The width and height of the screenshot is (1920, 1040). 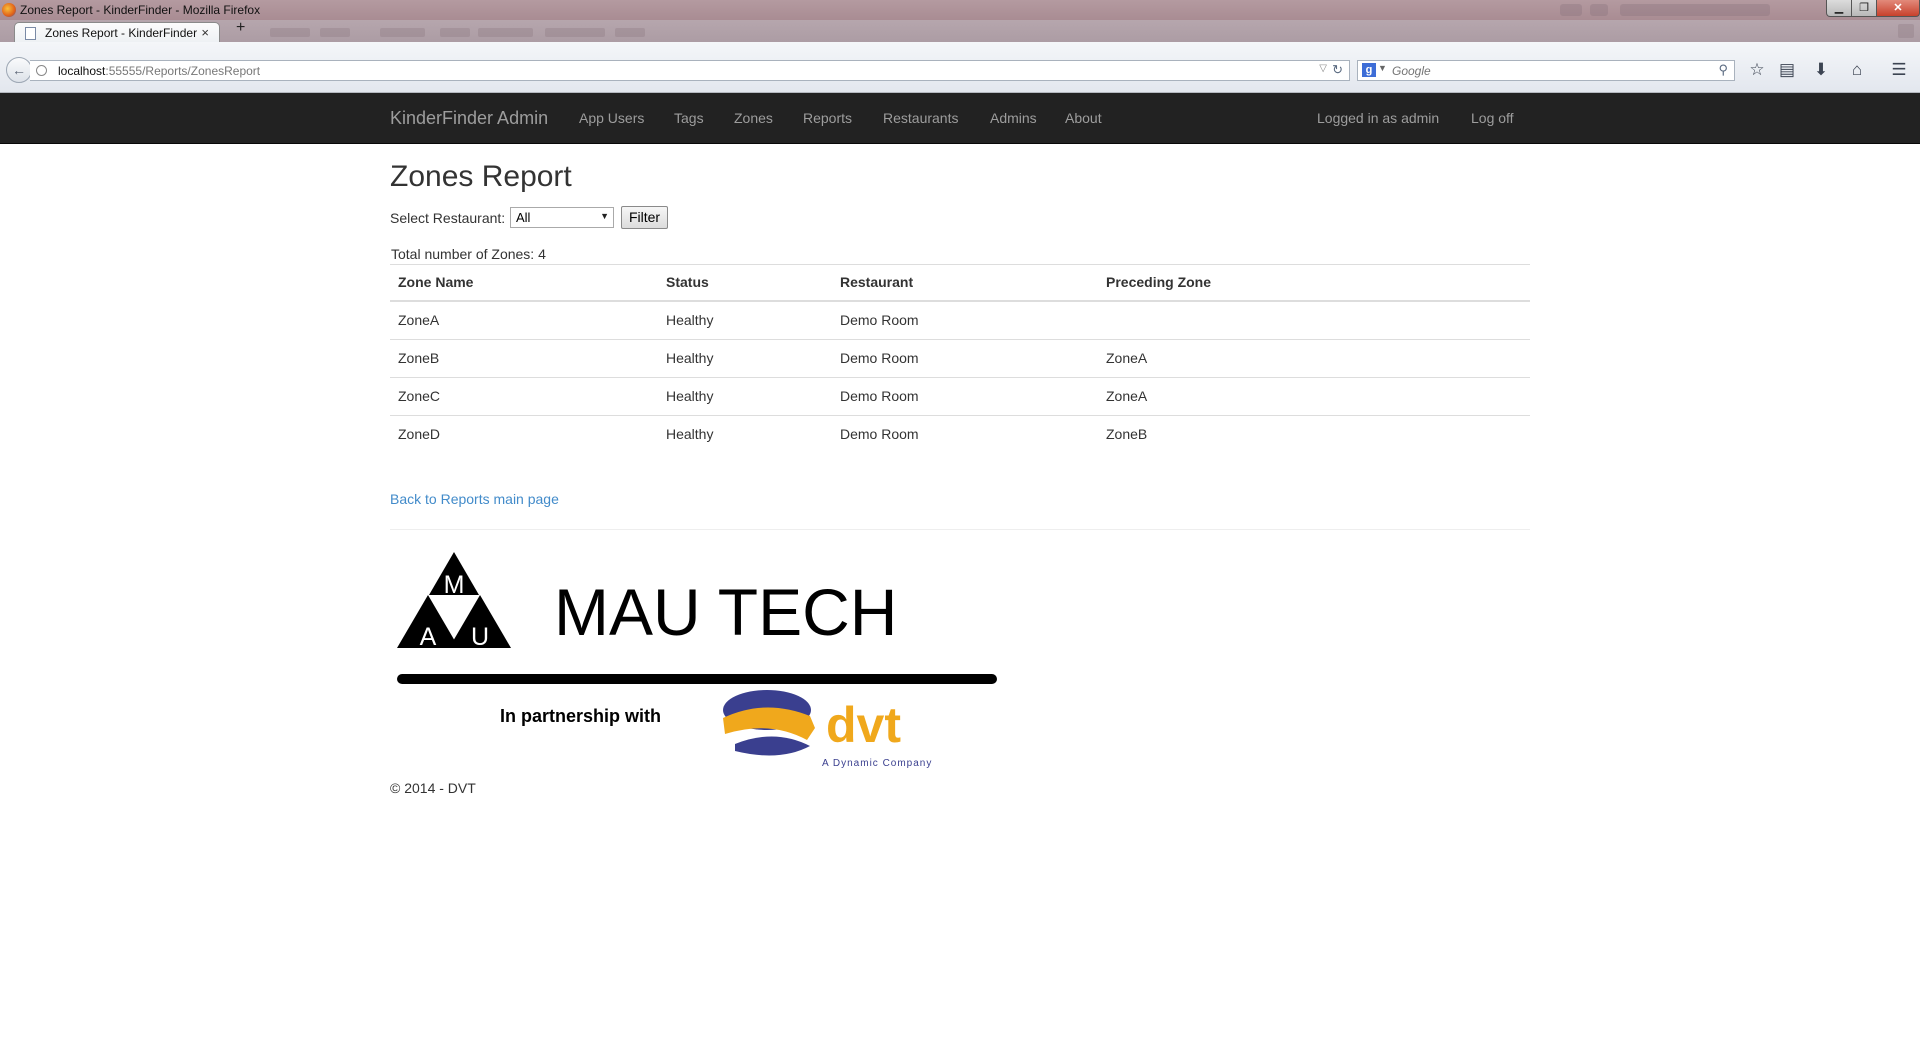 What do you see at coordinates (1314, 433) in the screenshot?
I see `preceding-zone-cell: ZoneB` at bounding box center [1314, 433].